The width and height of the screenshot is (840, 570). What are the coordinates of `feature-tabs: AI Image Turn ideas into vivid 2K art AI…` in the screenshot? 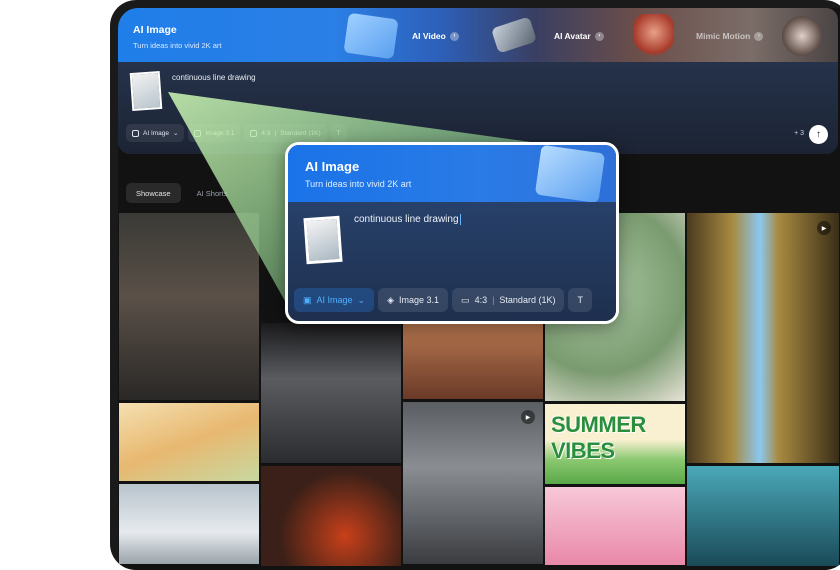 It's located at (478, 35).